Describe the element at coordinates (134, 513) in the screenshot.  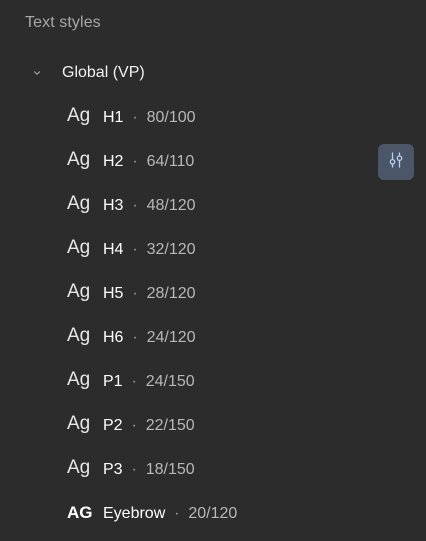
I see `text-style-name: Eyebrow` at that location.